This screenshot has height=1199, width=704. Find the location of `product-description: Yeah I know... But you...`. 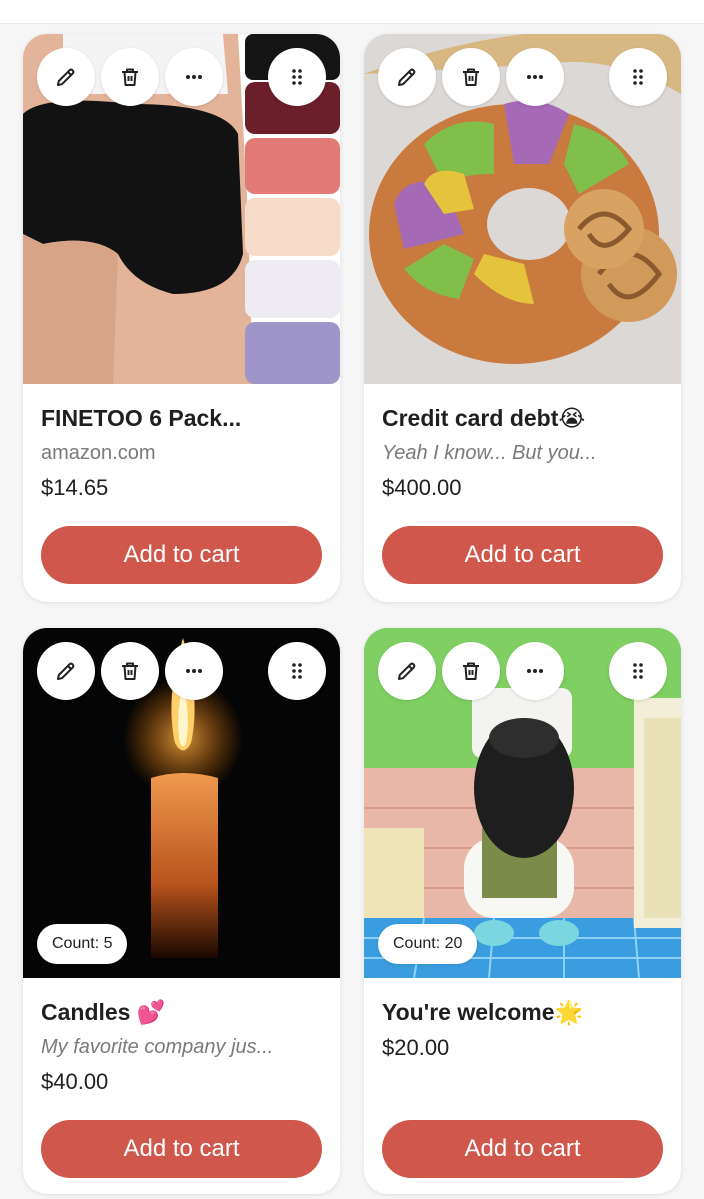

product-description: Yeah I know... But you... is located at coordinates (489, 453).